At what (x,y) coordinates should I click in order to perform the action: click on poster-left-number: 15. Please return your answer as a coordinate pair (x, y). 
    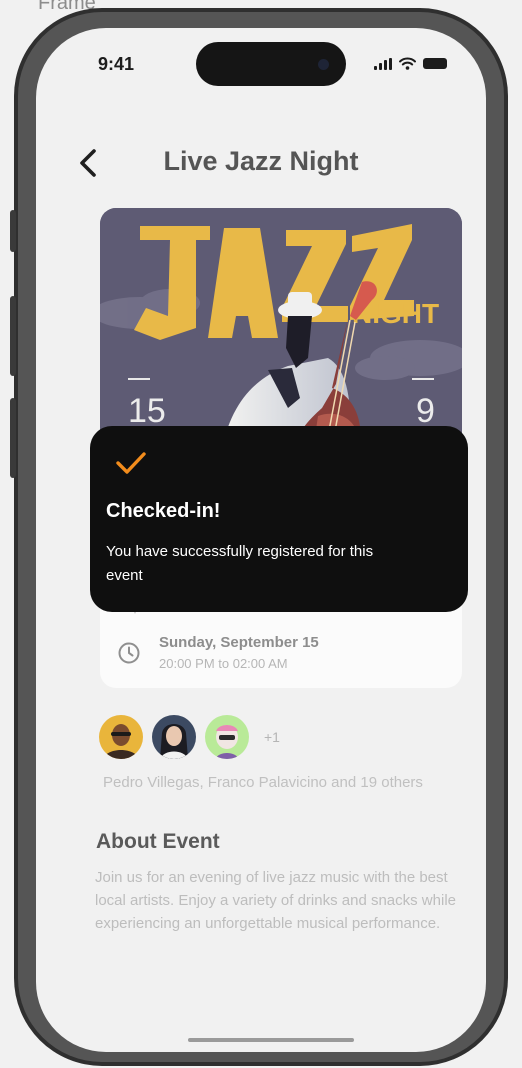
    Looking at the image, I should click on (147, 411).